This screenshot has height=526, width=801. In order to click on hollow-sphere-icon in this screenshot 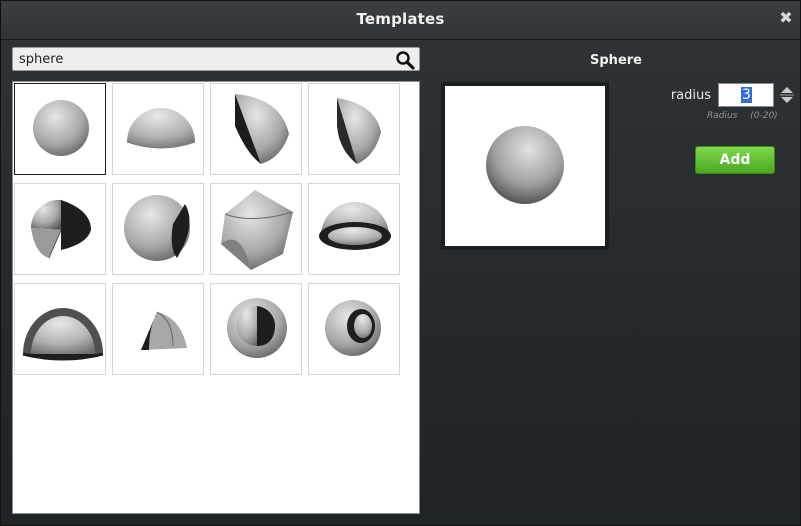, I will do `click(353, 328)`.